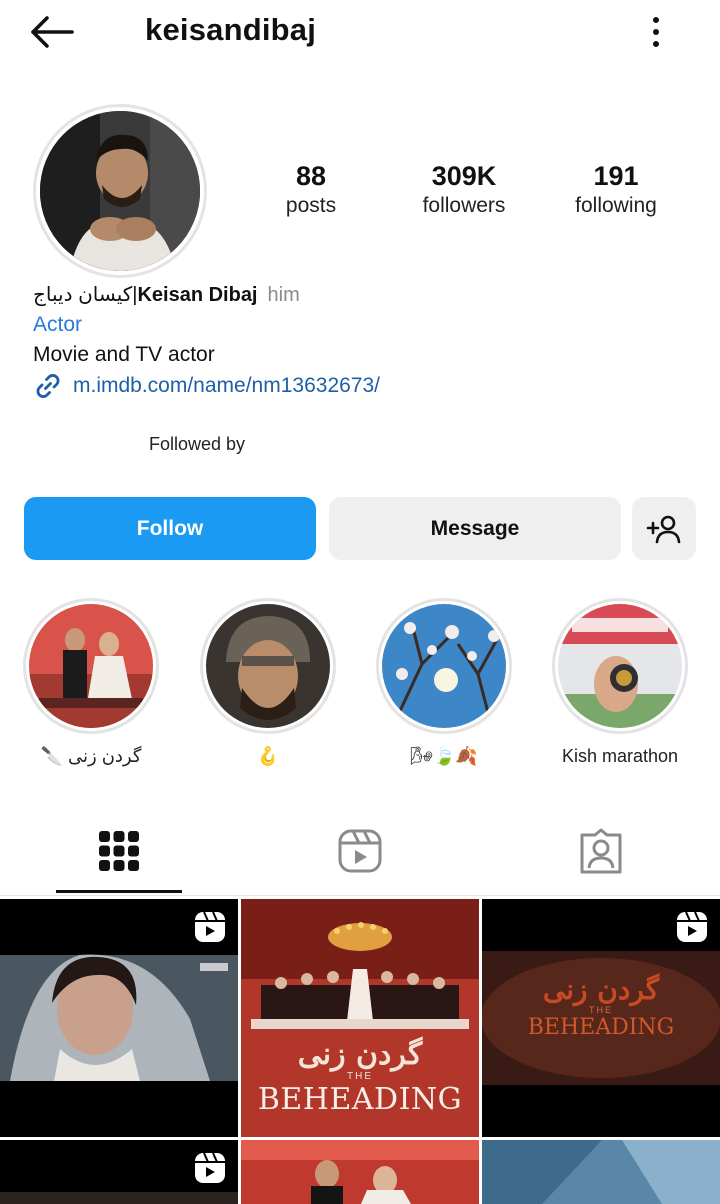  I want to click on tab-reels, so click(360, 851).